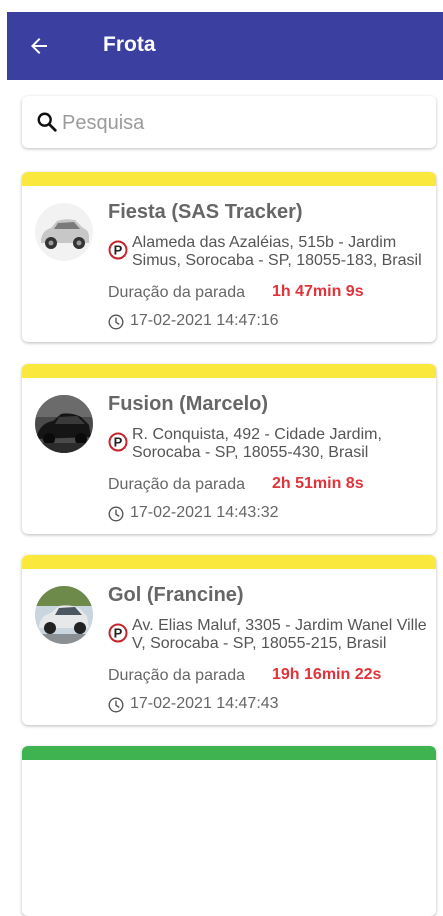  What do you see at coordinates (327, 674) in the screenshot?
I see `duration-value: 19h 16min 22s` at bounding box center [327, 674].